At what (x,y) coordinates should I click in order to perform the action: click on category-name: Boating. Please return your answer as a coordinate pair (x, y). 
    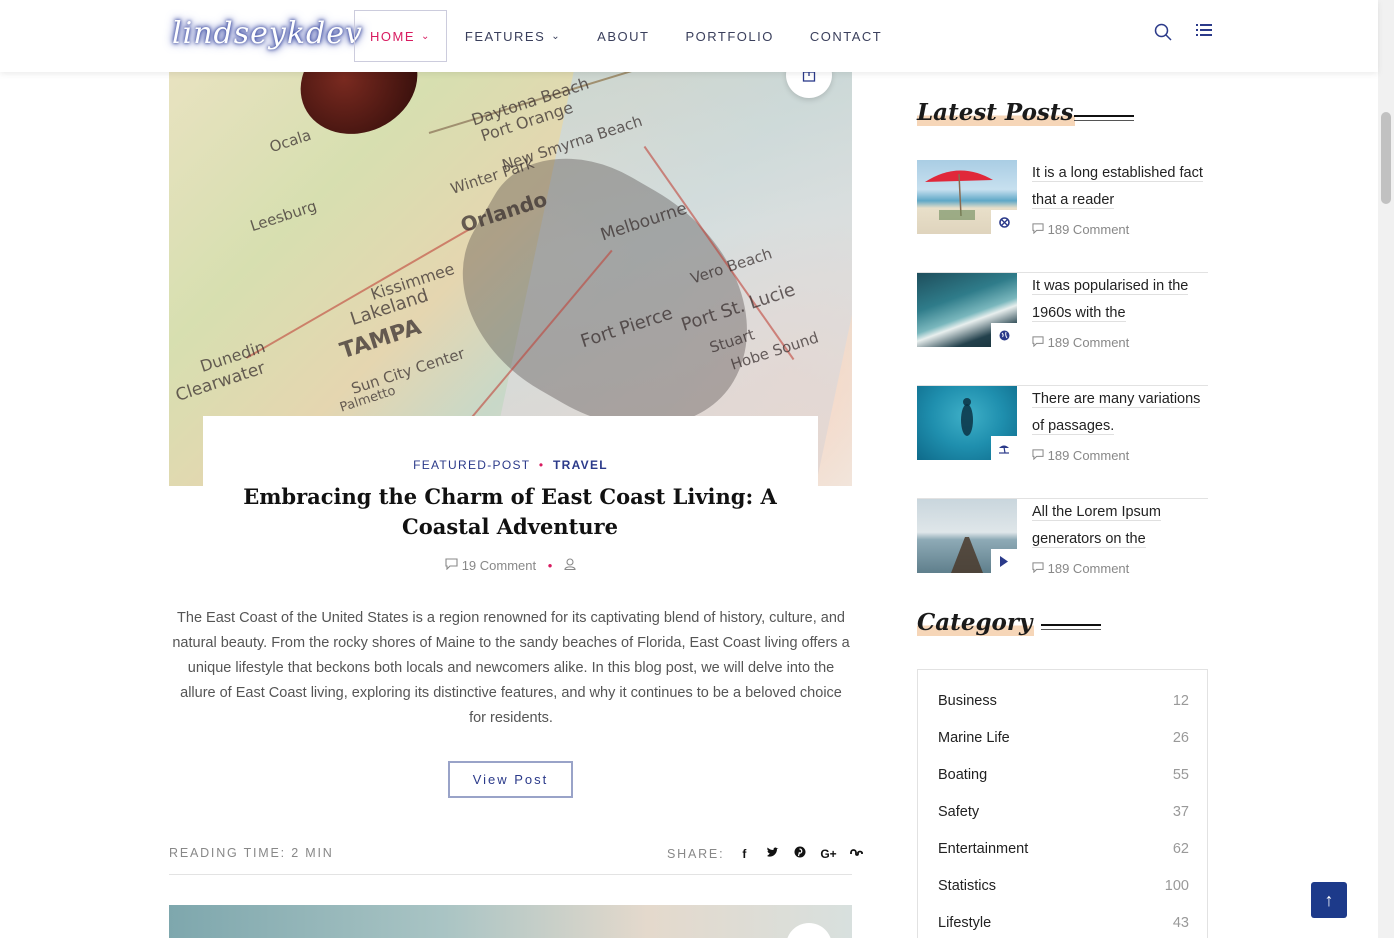
    Looking at the image, I should click on (962, 775).